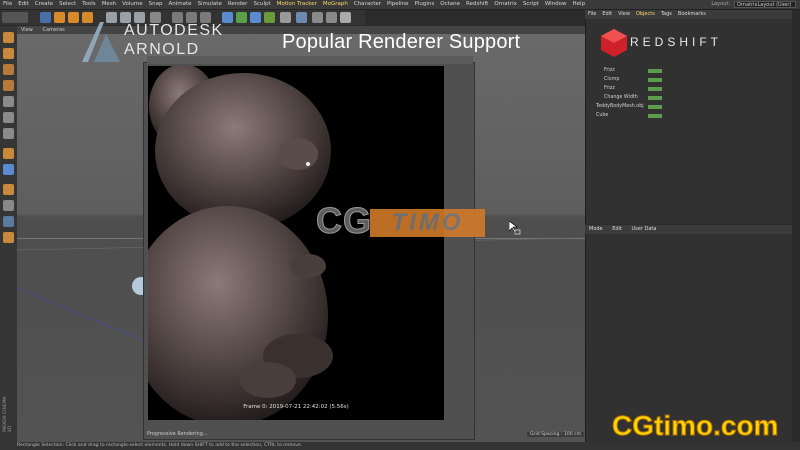 This screenshot has height=450, width=800. What do you see at coordinates (261, 4) in the screenshot?
I see `menu-item-sculpt: Sculpt` at bounding box center [261, 4].